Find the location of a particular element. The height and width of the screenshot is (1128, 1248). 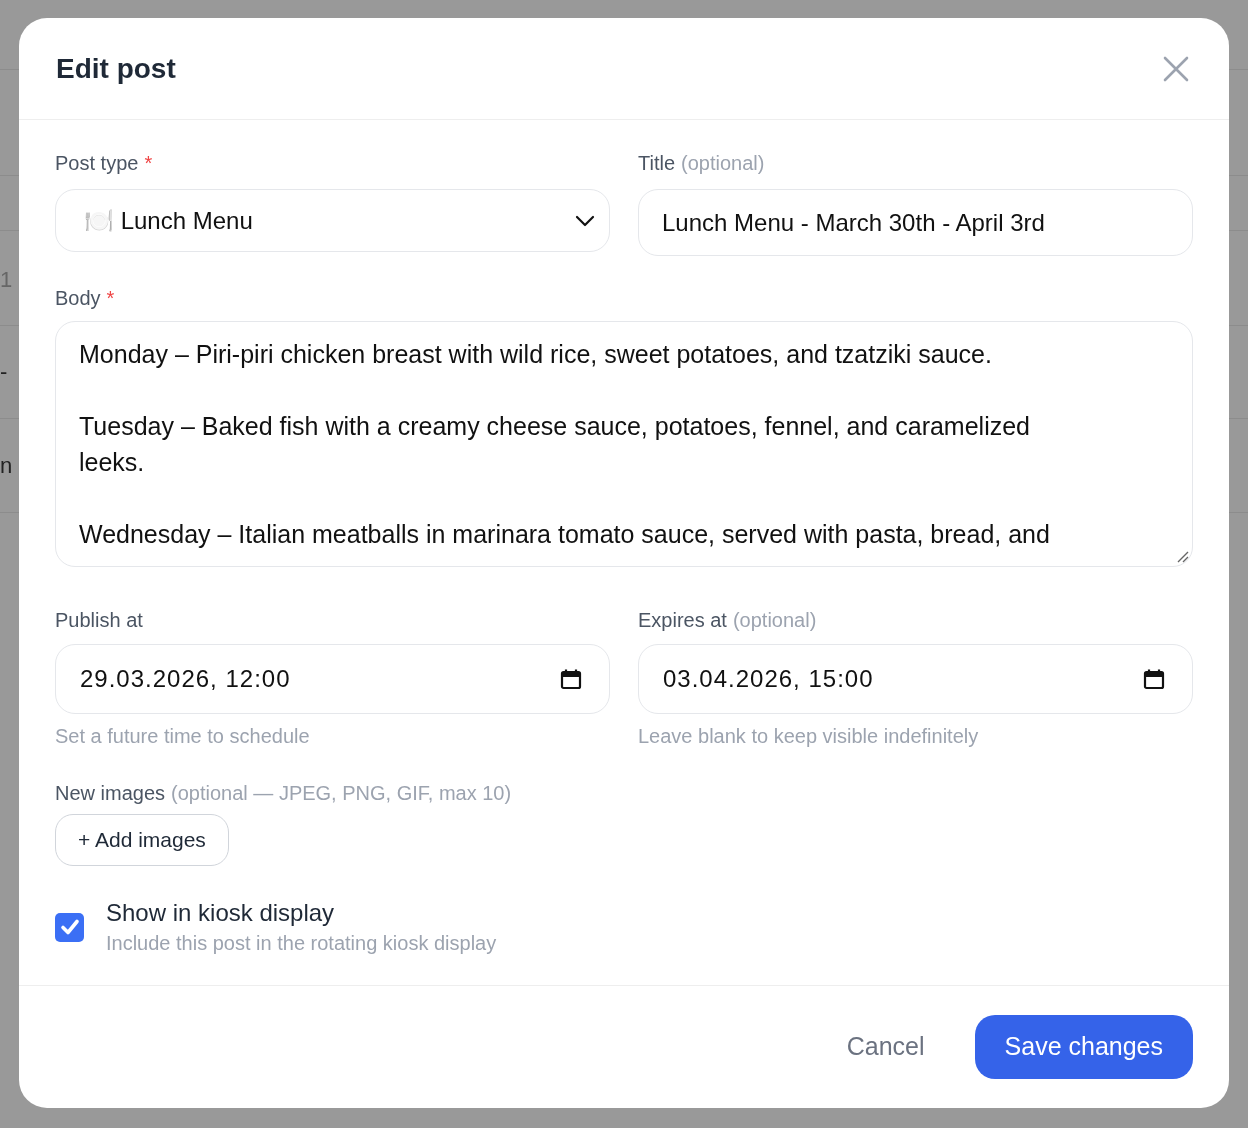

resize-handle-icon is located at coordinates (1182, 556).